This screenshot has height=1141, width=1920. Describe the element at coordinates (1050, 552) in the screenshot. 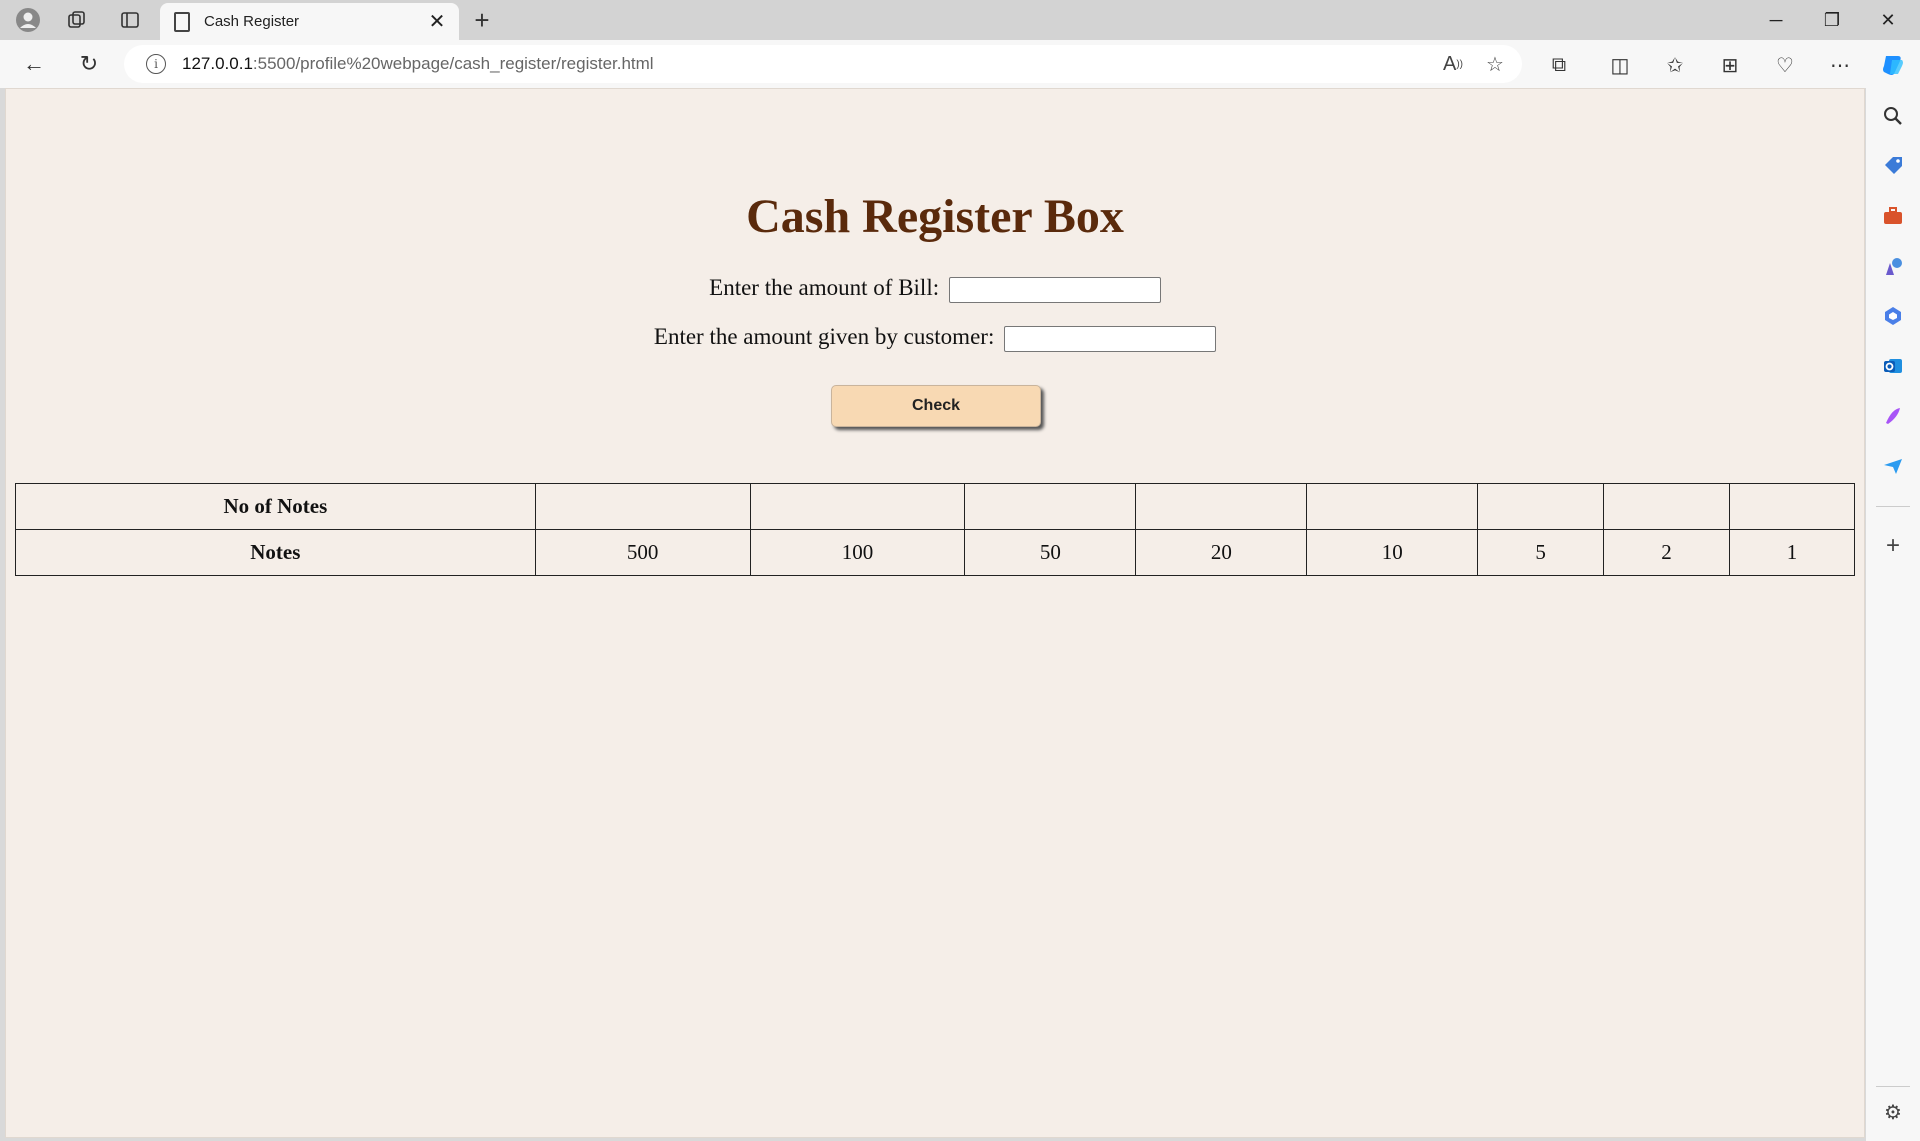

I see `note-value-cell: 50` at that location.